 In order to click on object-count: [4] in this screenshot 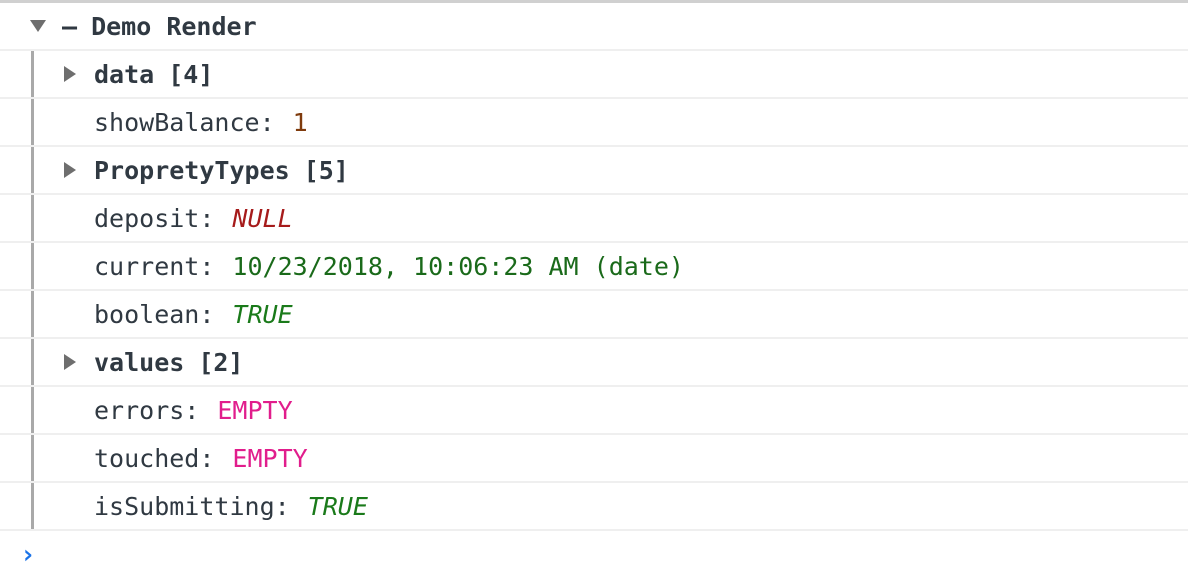, I will do `click(191, 74)`.